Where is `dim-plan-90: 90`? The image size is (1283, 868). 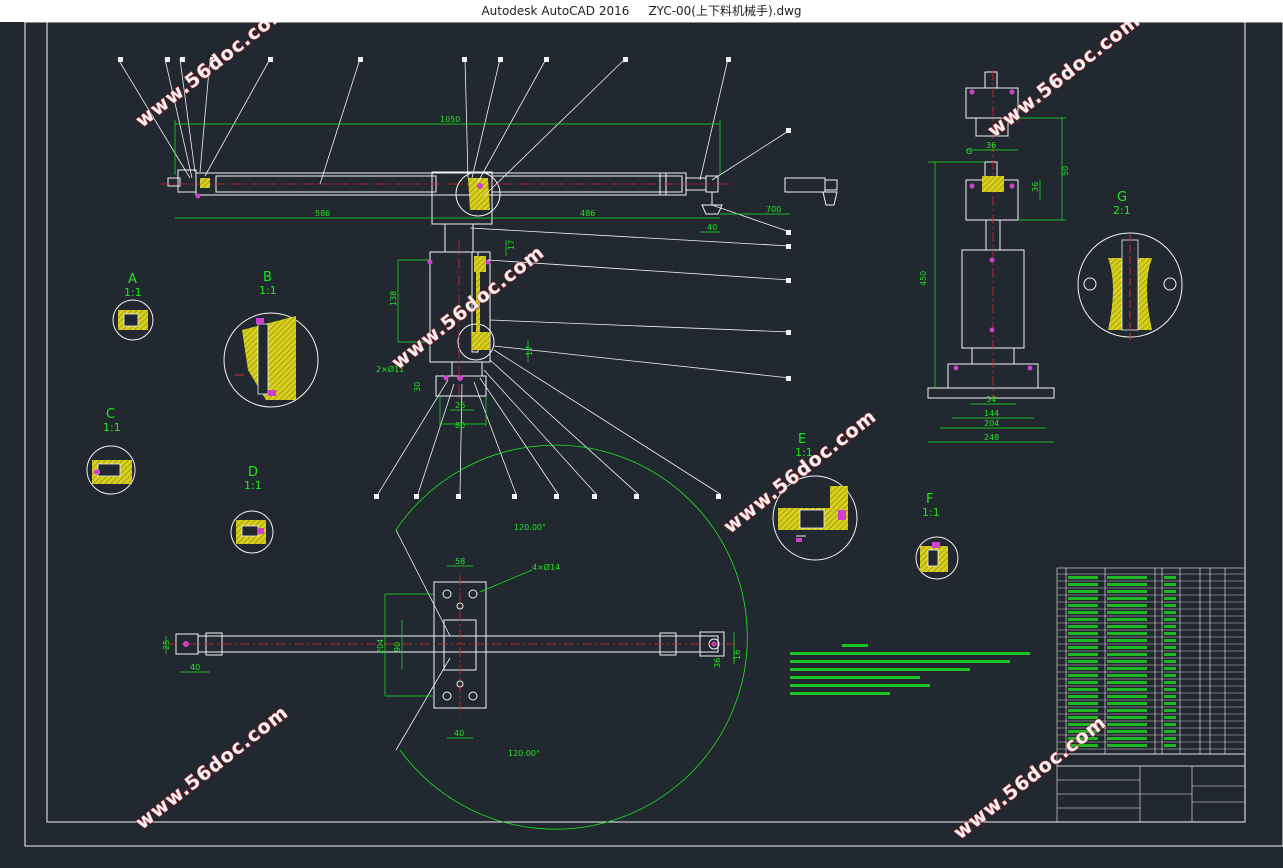 dim-plan-90: 90 is located at coordinates (397, 647).